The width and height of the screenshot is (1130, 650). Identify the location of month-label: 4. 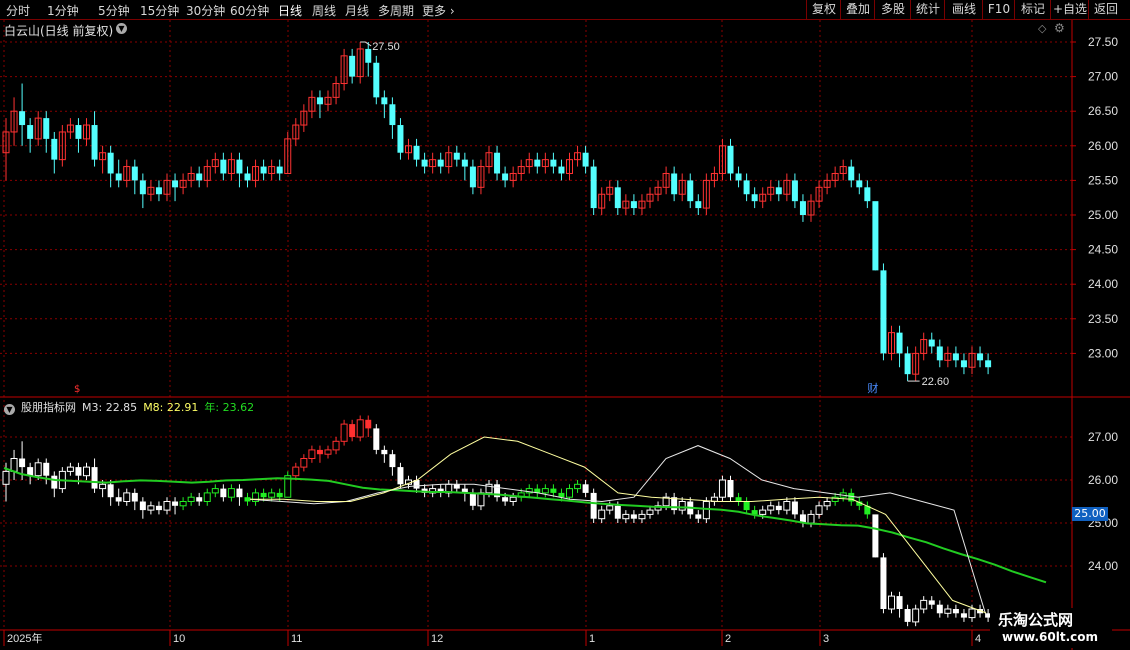
(978, 639).